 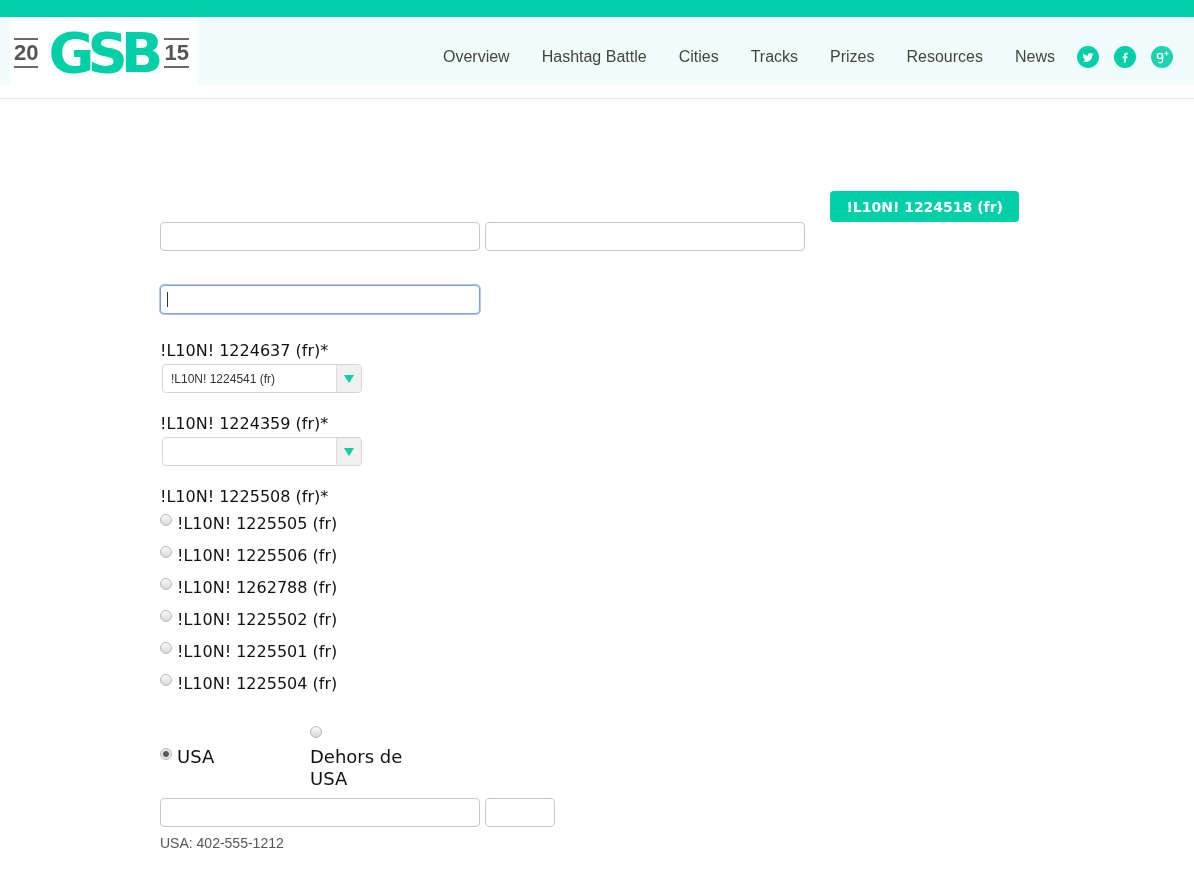 I want to click on nav-link: Resources, so click(x=944, y=57).